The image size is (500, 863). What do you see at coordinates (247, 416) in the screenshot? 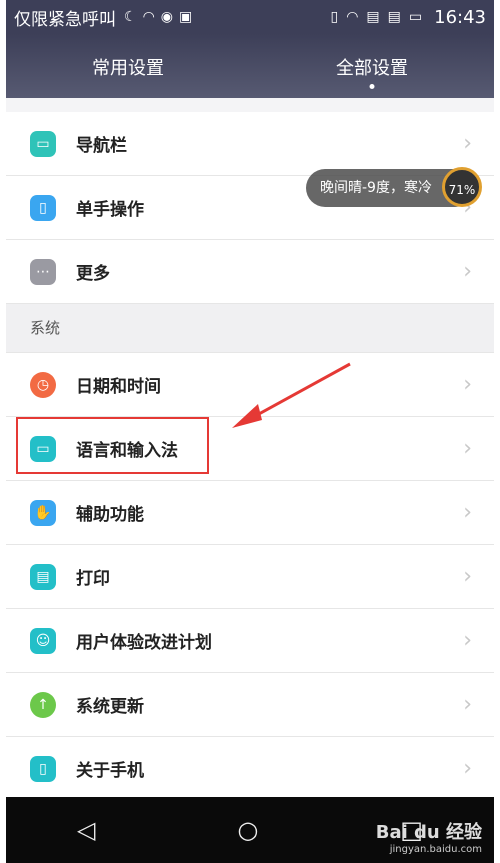
I see `arrow-head` at bounding box center [247, 416].